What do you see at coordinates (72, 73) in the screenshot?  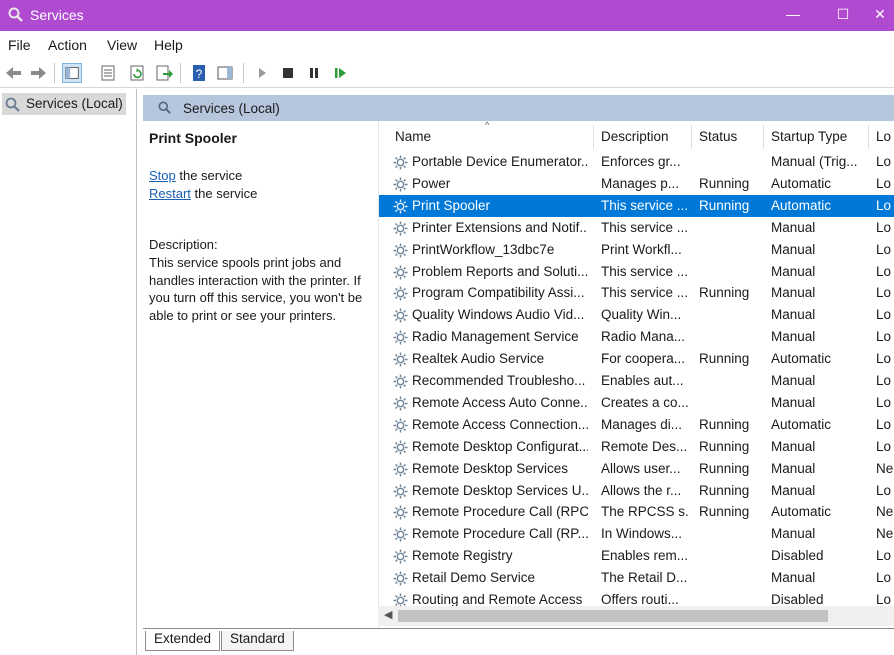 I see `show-hide-console-tree-icon` at bounding box center [72, 73].